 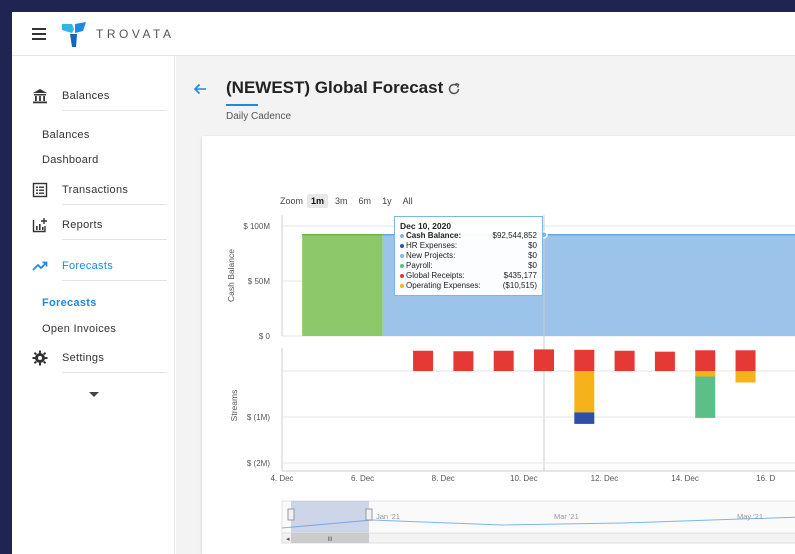 I want to click on x-tick-label: 4. Dec, so click(x=281, y=478).